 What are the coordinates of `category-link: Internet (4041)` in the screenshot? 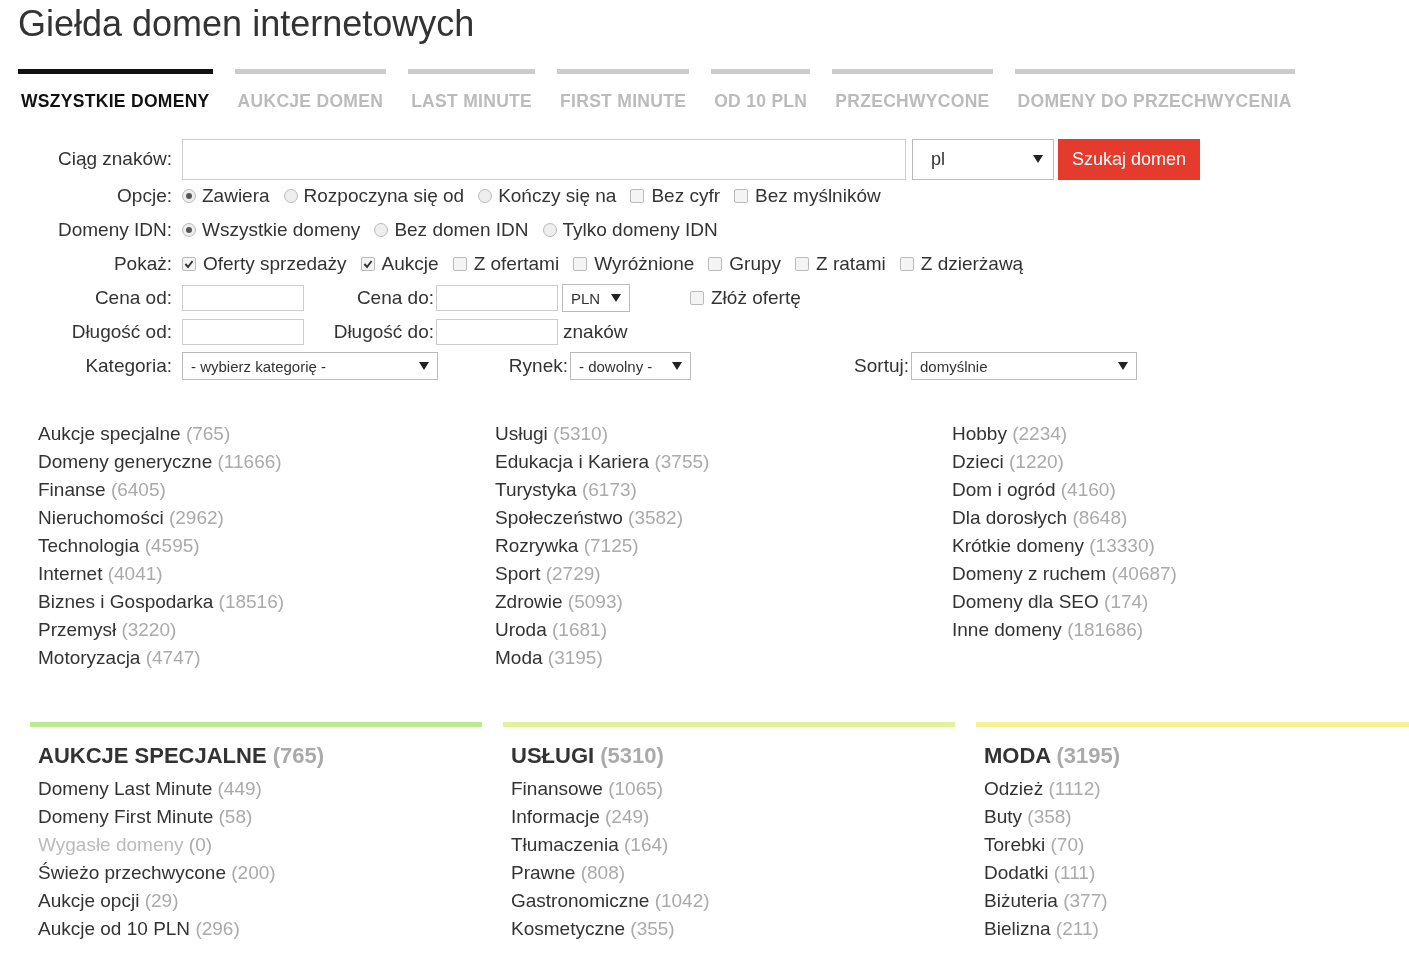 It's located at (100, 574).